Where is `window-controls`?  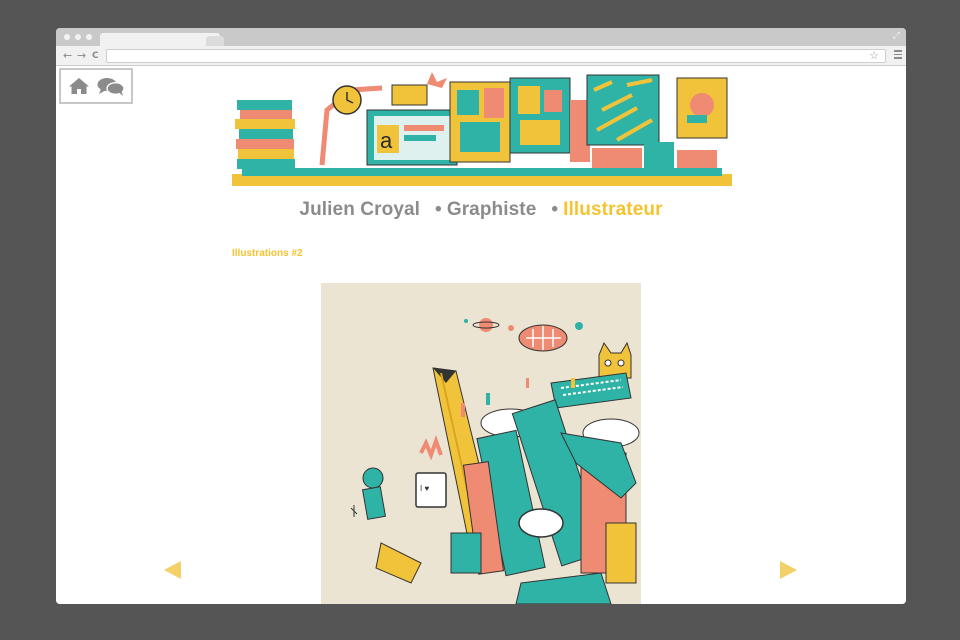
window-controls is located at coordinates (78, 37).